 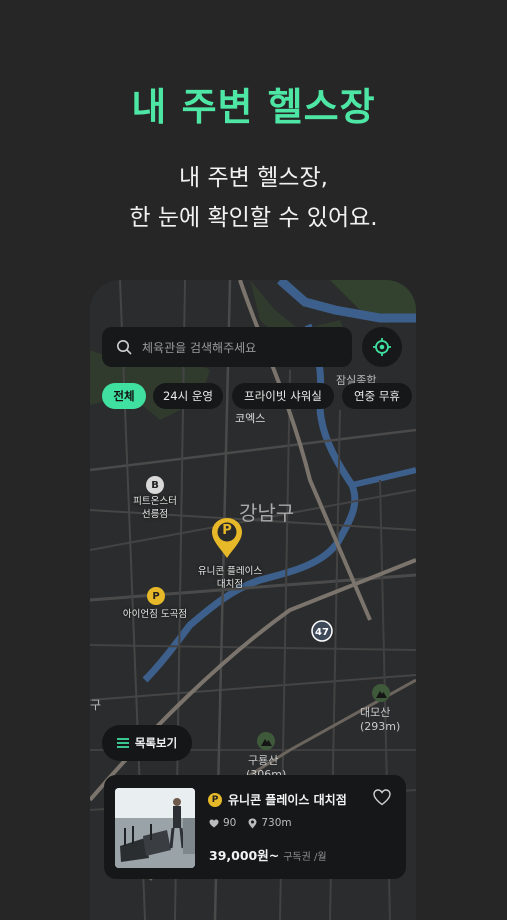 What do you see at coordinates (156, 743) in the screenshot?
I see `list-view-label: 목록보기` at bounding box center [156, 743].